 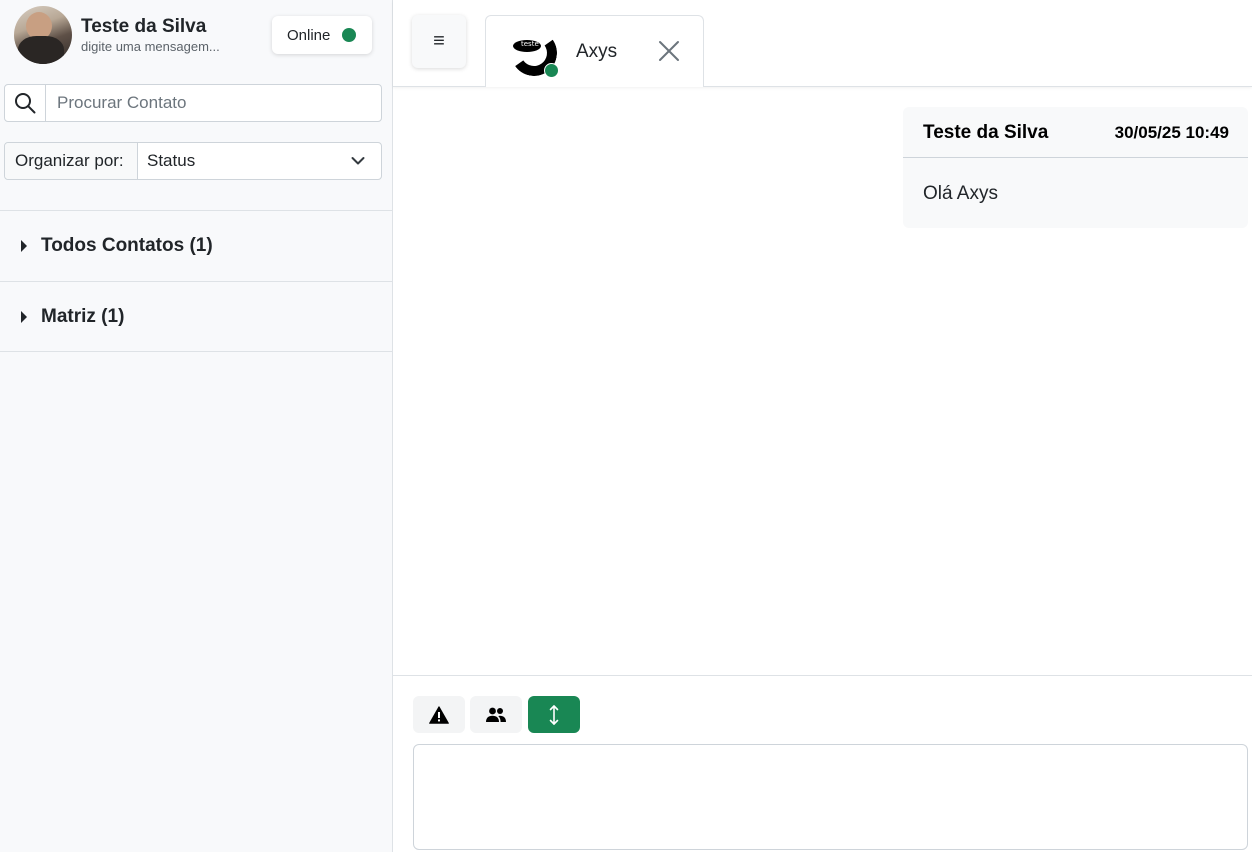 I want to click on tab-axys: teste Axys, so click(x=594, y=51).